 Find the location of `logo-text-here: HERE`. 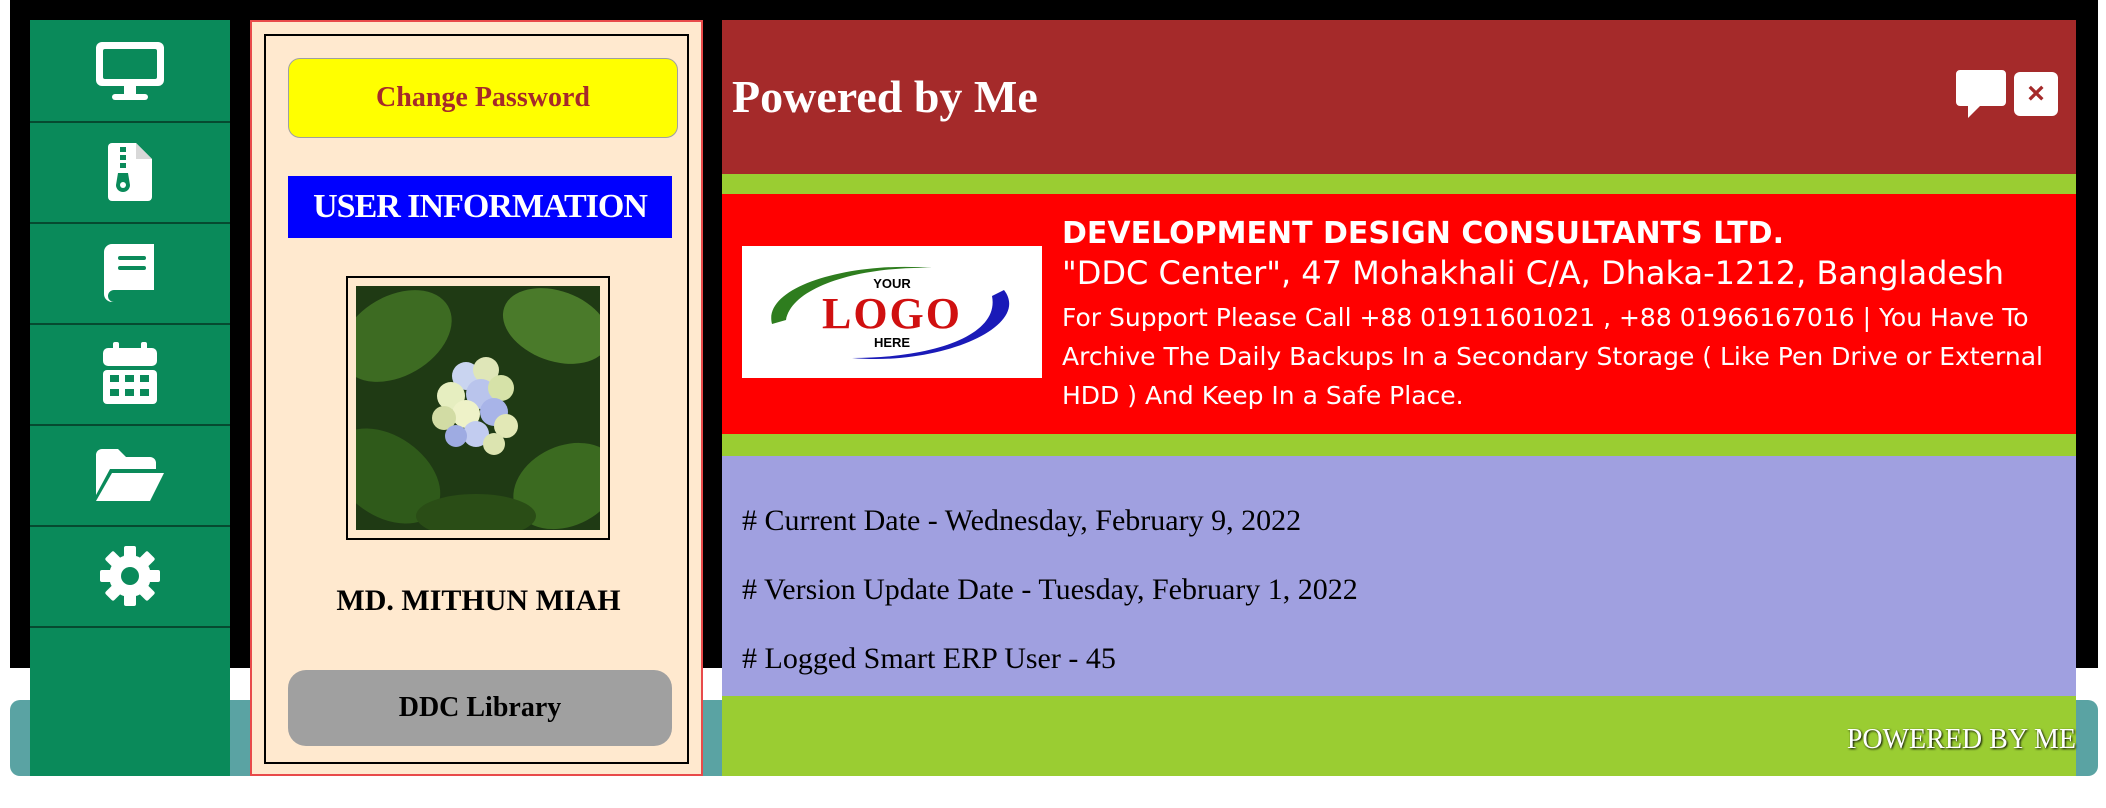

logo-text-here: HERE is located at coordinates (892, 342).